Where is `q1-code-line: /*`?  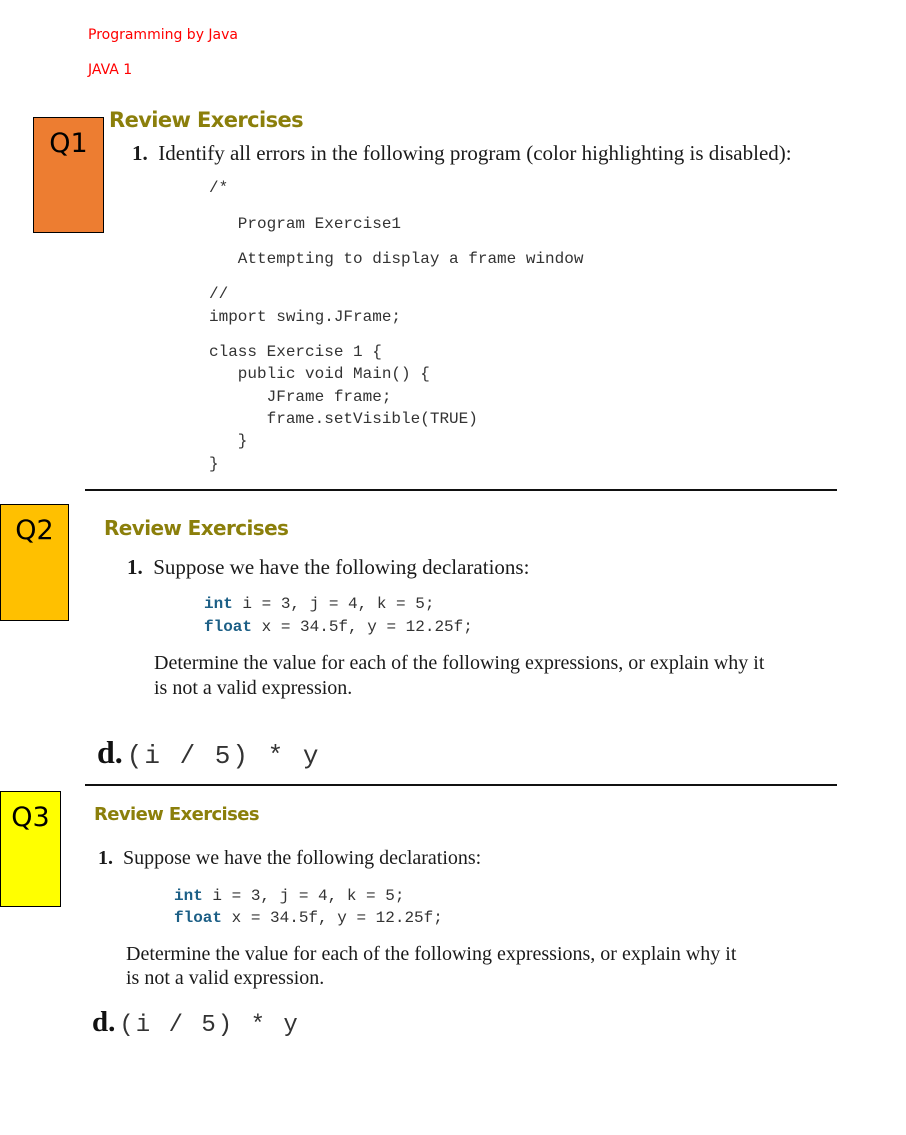
q1-code-line: /* is located at coordinates (219, 188).